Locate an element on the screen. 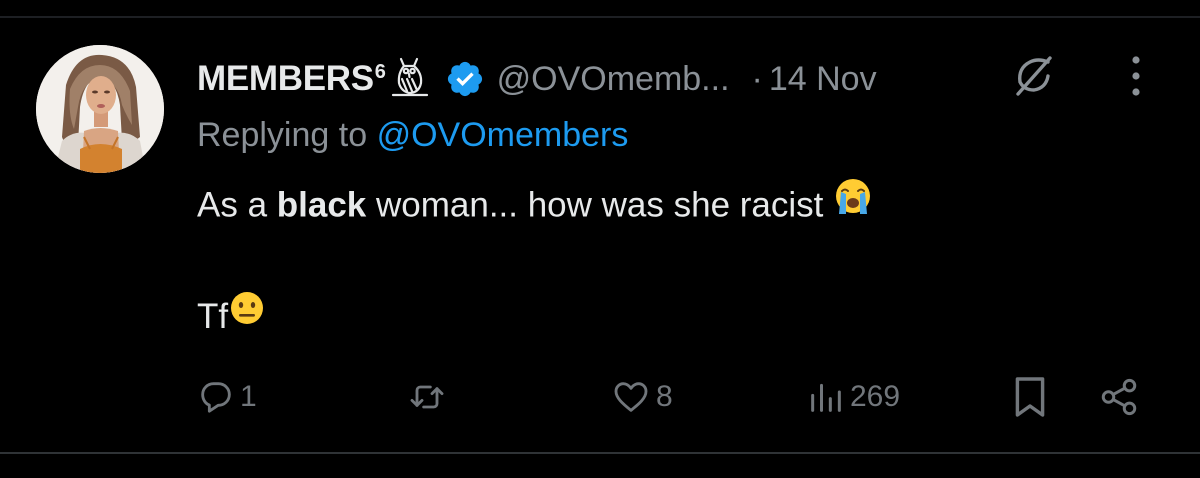 The height and width of the screenshot is (478, 1200). display-name: MEMBERS6 is located at coordinates (291, 79).